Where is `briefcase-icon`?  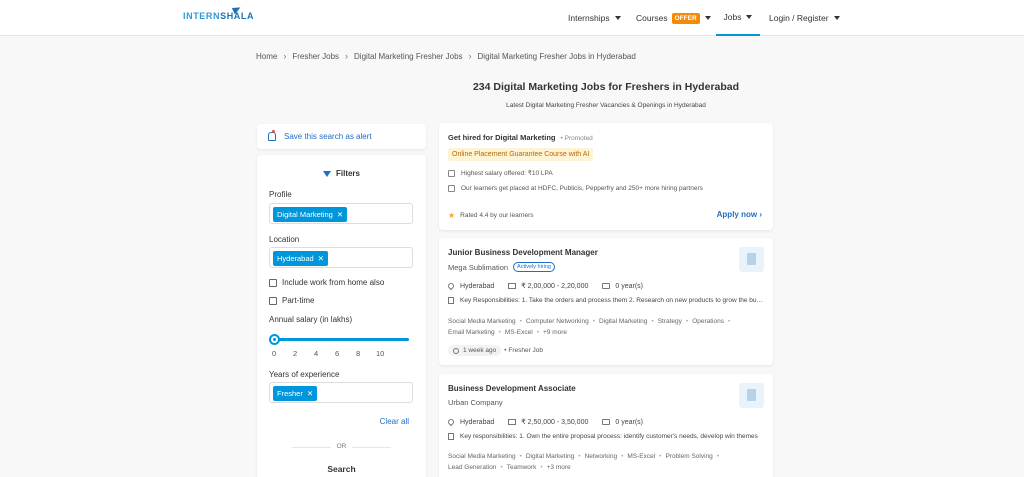
briefcase-icon is located at coordinates (606, 422).